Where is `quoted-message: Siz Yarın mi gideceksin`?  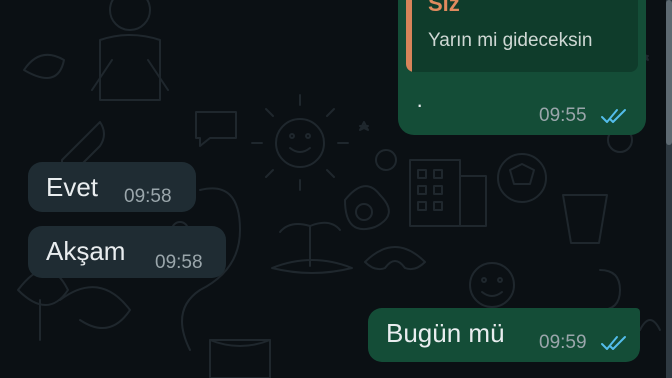 quoted-message: Siz Yarın mi gideceksin is located at coordinates (522, 36).